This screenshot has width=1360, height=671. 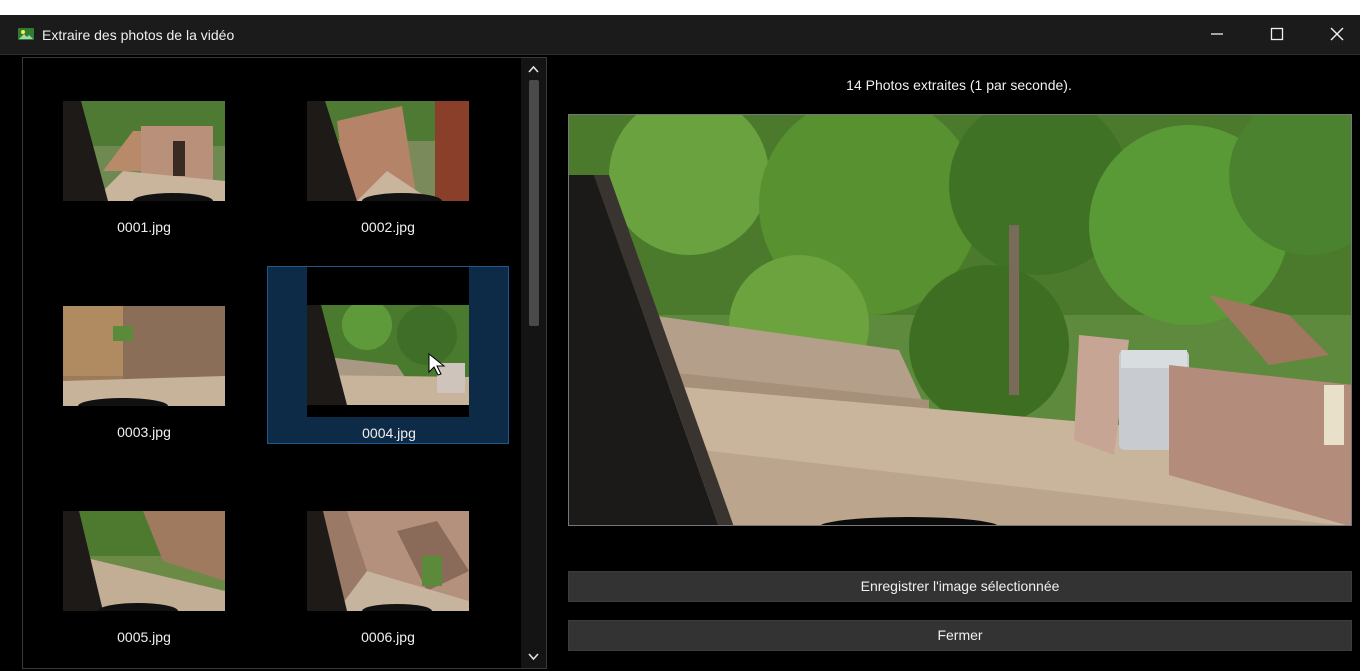 I want to click on thumbnail-caption: 0006.jpg, so click(x=388, y=637).